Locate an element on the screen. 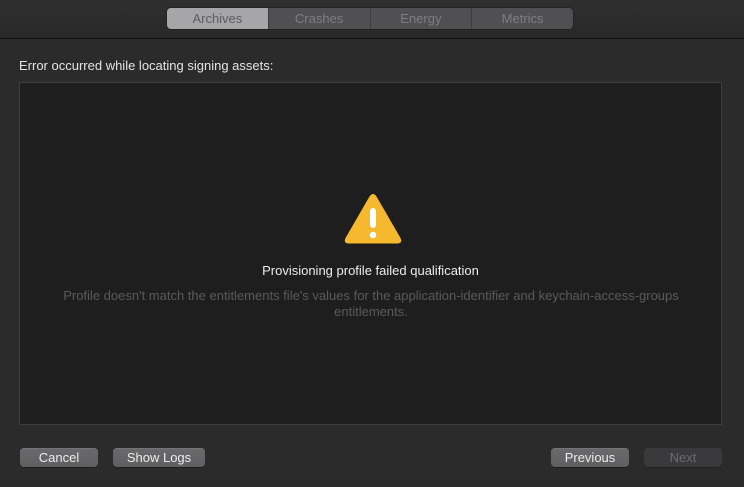 The image size is (744, 487). next-button: Next is located at coordinates (683, 457).